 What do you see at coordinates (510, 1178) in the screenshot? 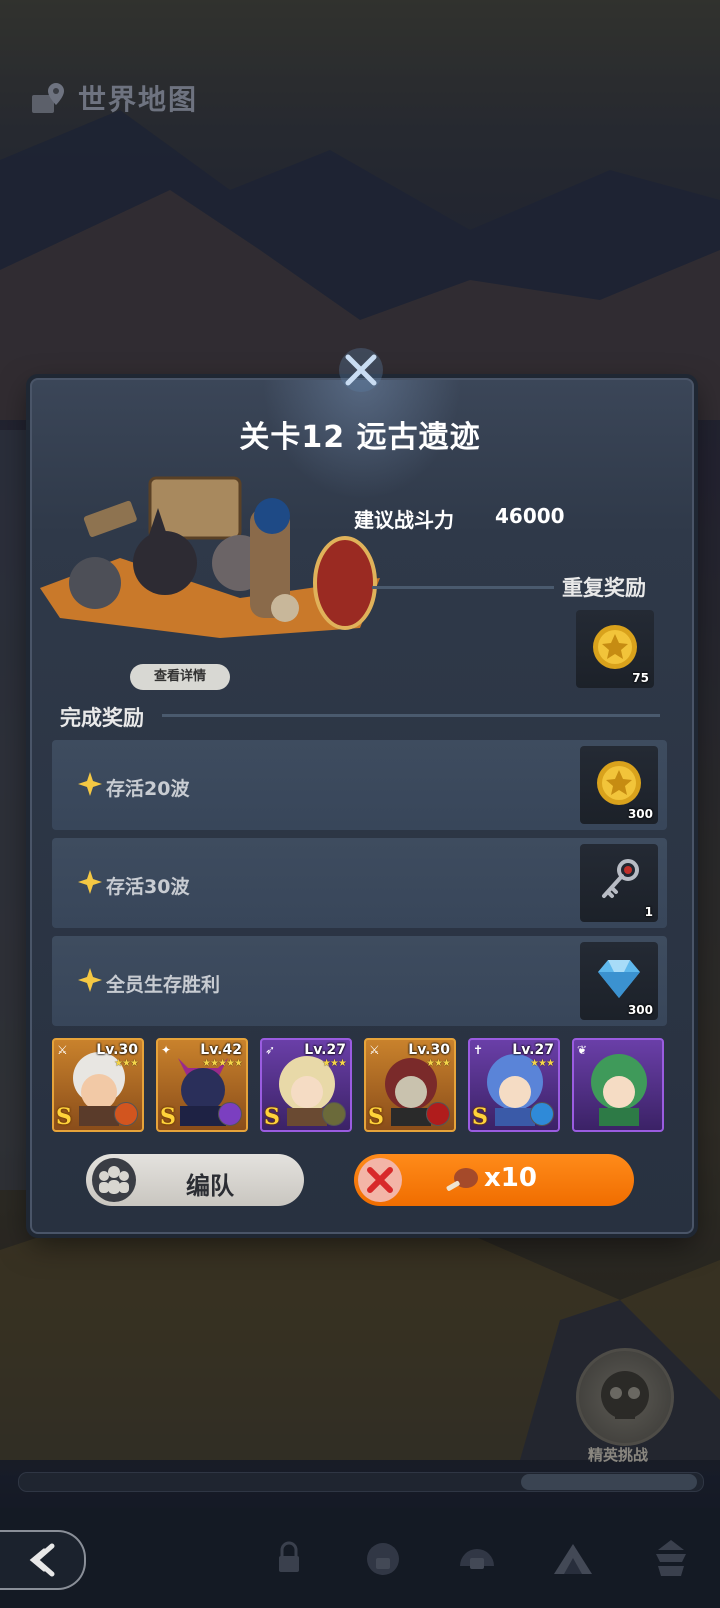
I see `battle-cost: x10` at bounding box center [510, 1178].